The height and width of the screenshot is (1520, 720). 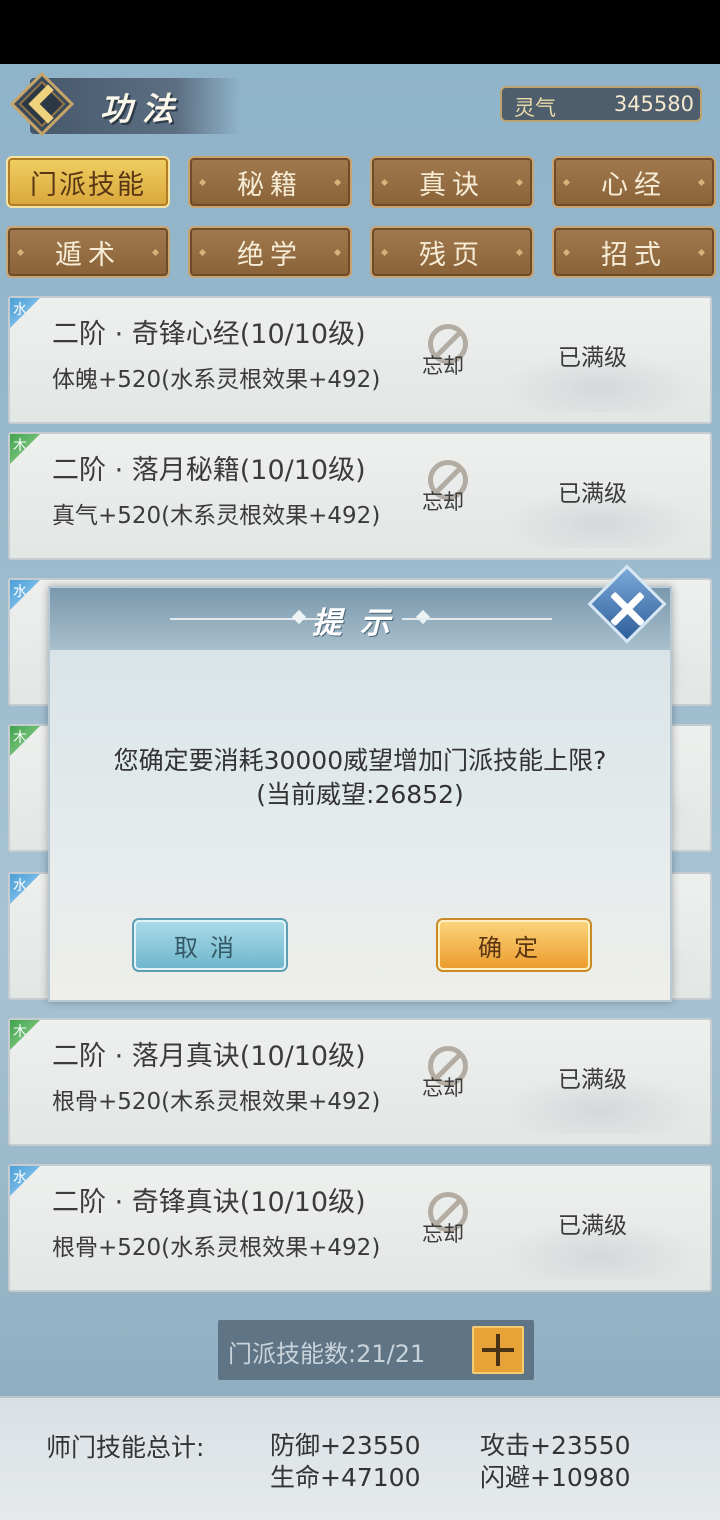 I want to click on dialog-message-line1: 您确定要消耗30000威望增加门派技能上限?, so click(x=360, y=760).